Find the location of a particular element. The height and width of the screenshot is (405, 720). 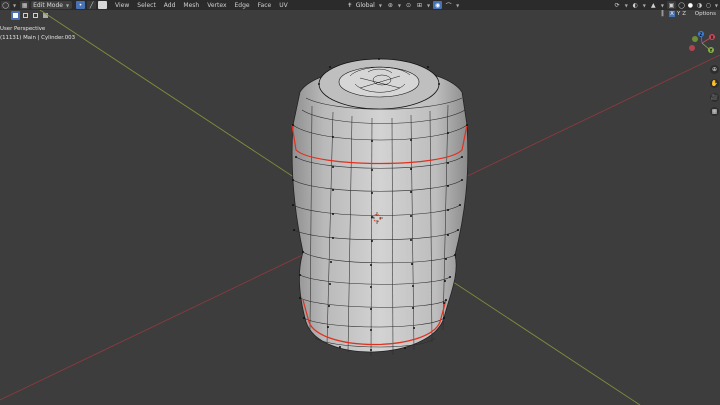

gizmo-z-ball: Z is located at coordinates (701, 34).